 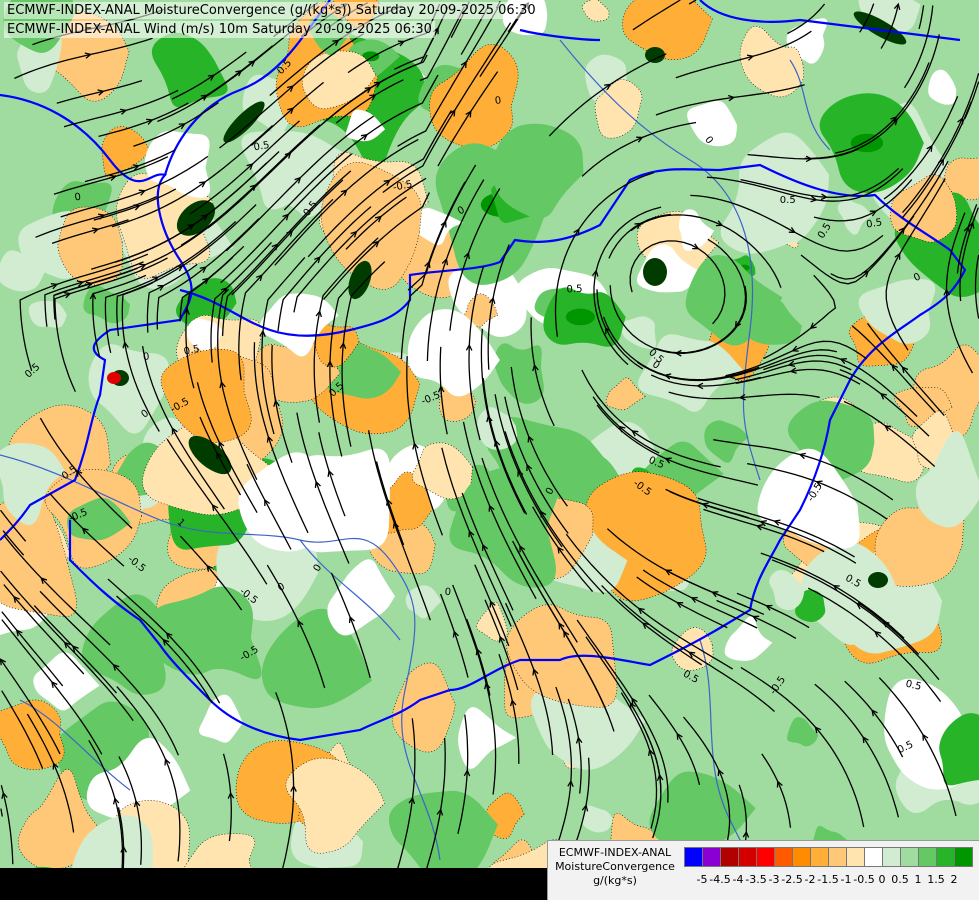 What do you see at coordinates (720, 879) in the screenshot?
I see `legend-tick-label: -4.5` at bounding box center [720, 879].